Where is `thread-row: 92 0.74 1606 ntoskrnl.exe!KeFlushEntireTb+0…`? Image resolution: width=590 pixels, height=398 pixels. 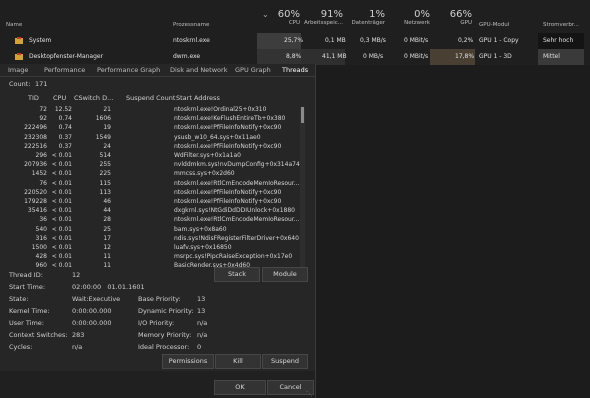
thread-row: 92 0.74 1606 ntoskrnl.exe!KeFlushEntireTb+0… is located at coordinates (156, 119).